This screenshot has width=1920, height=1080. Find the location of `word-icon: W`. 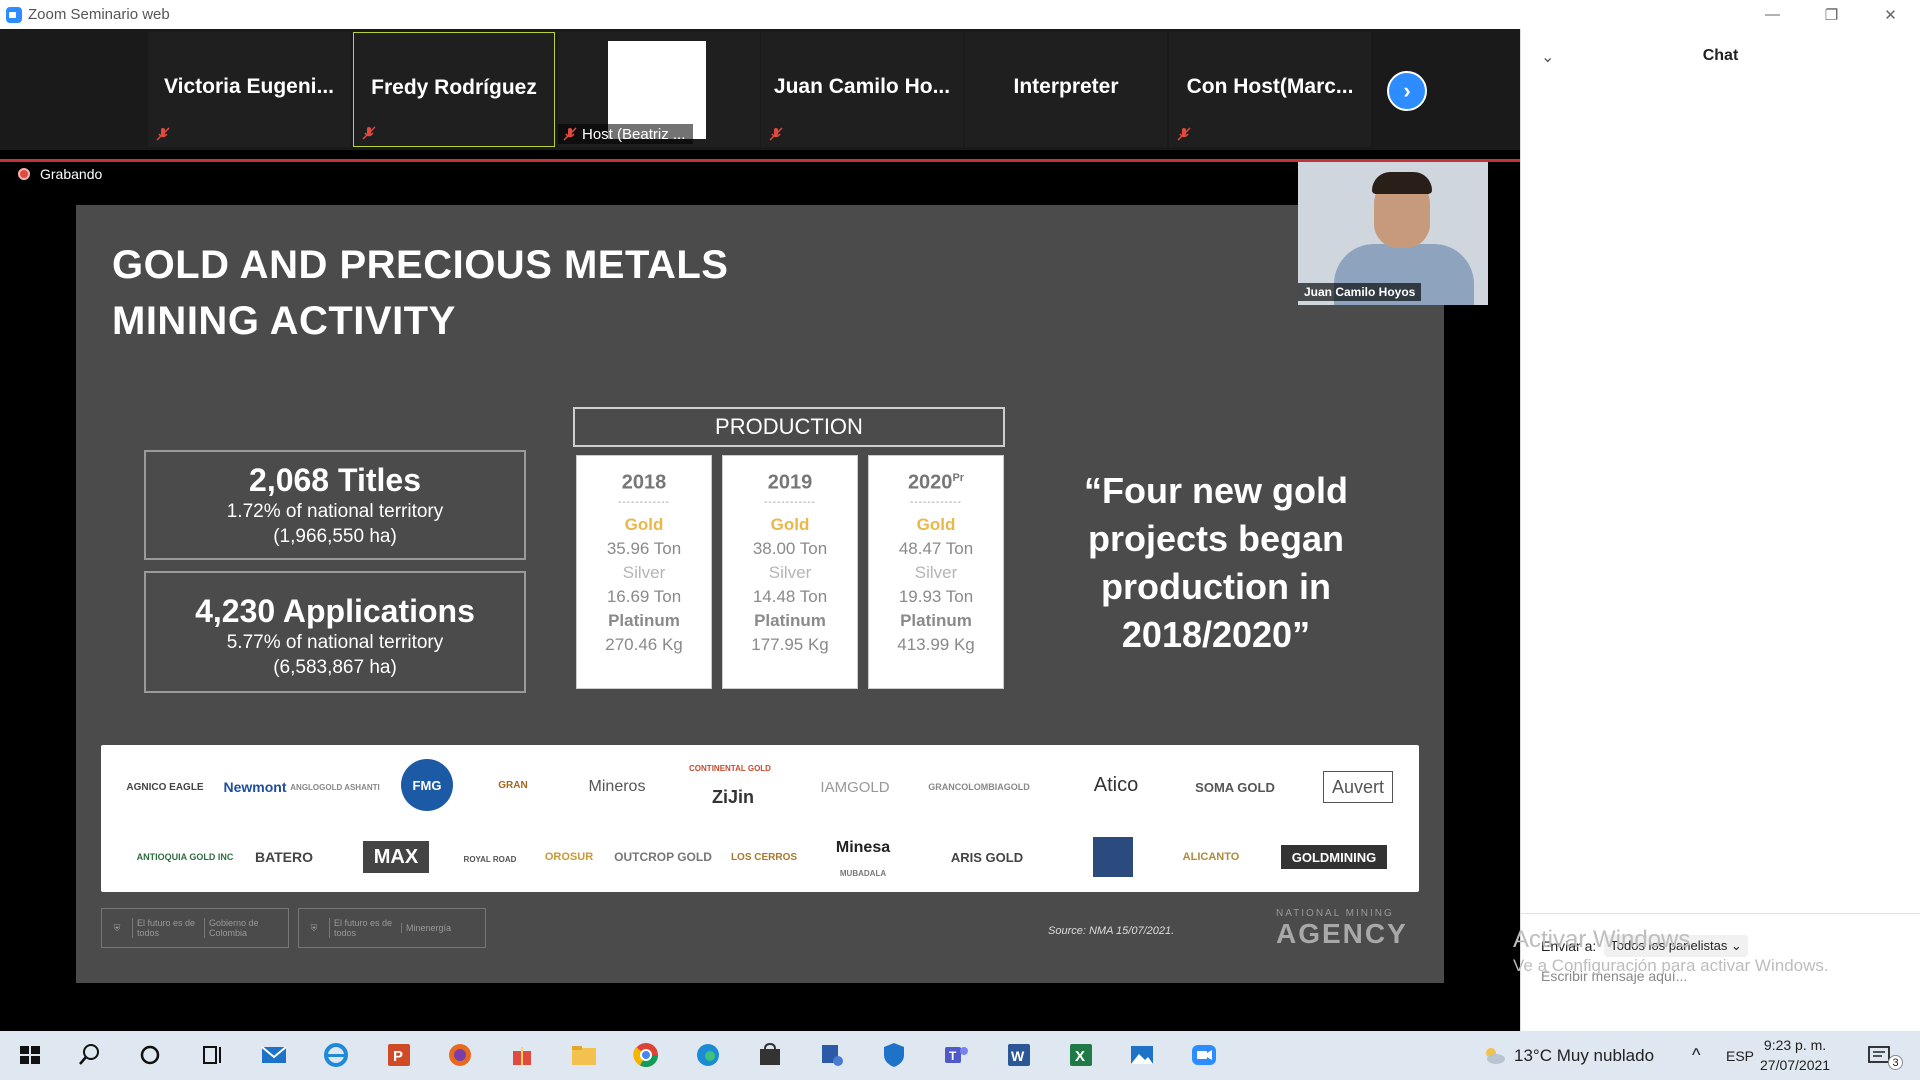

word-icon: W is located at coordinates (1018, 1055).